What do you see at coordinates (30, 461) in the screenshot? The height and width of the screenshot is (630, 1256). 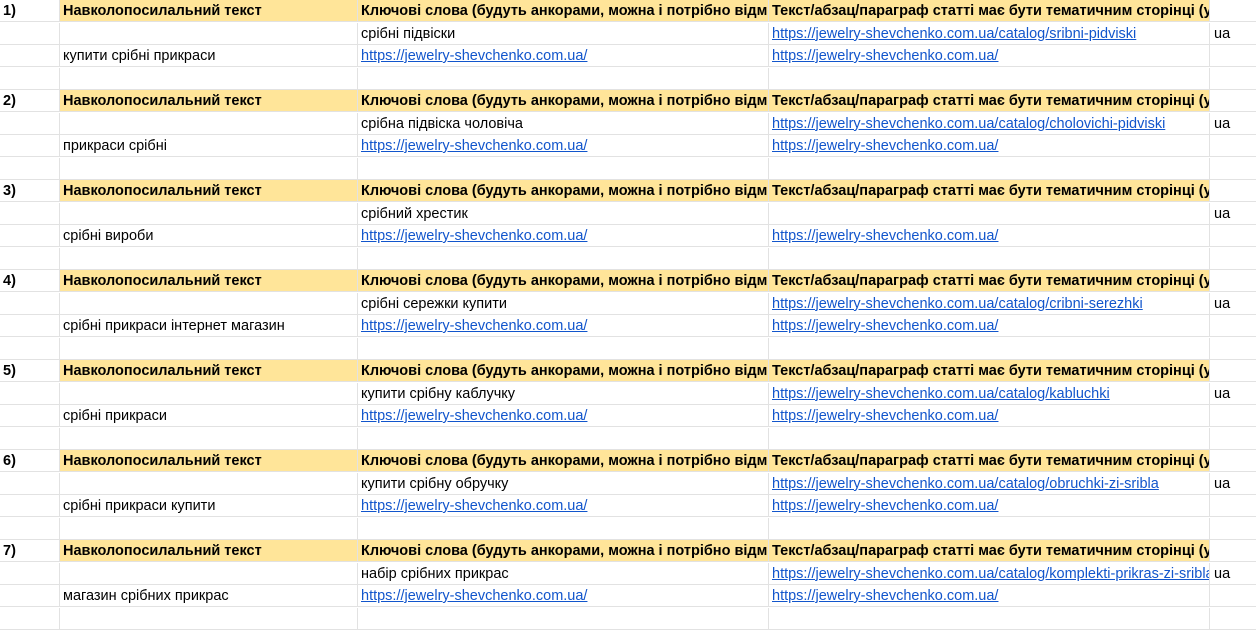 I see `group-number: 6)` at bounding box center [30, 461].